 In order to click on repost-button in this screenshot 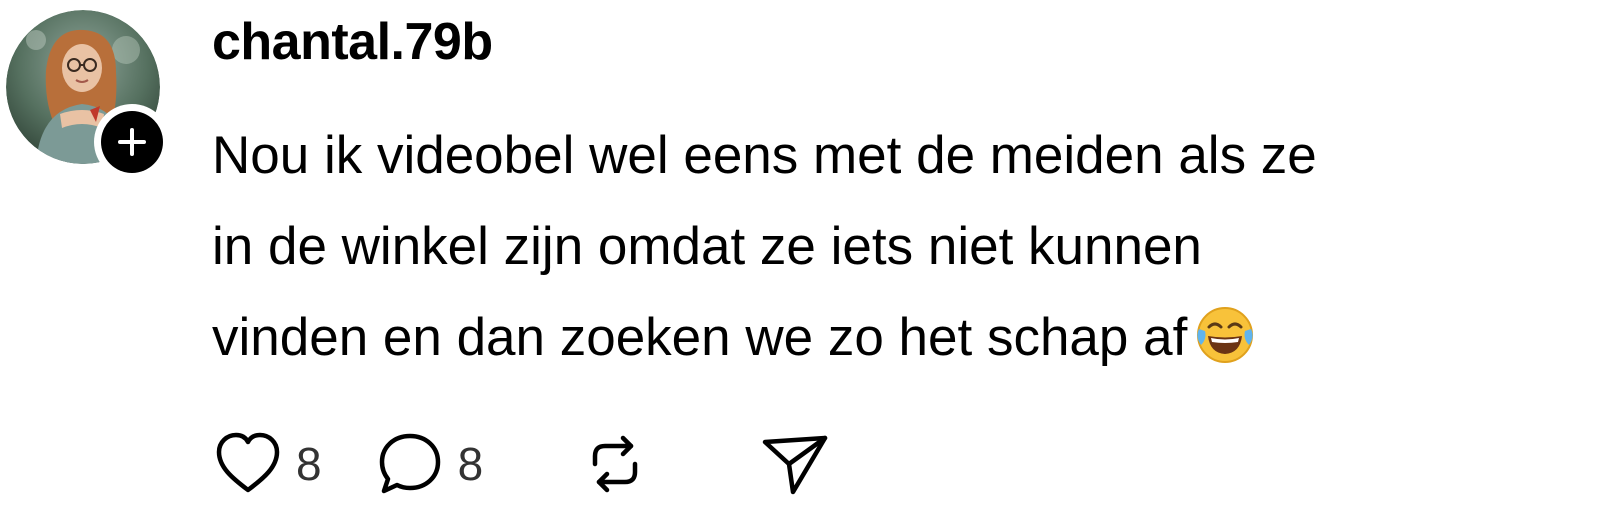, I will do `click(615, 464)`.